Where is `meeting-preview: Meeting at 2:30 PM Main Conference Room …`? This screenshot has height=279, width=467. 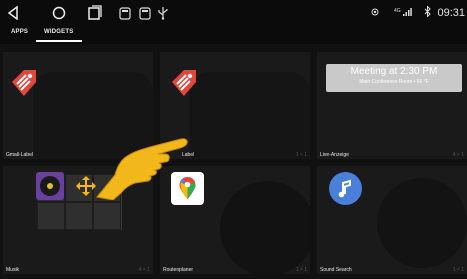
meeting-preview: Meeting at 2:30 PM Main Conference Room … is located at coordinates (394, 78).